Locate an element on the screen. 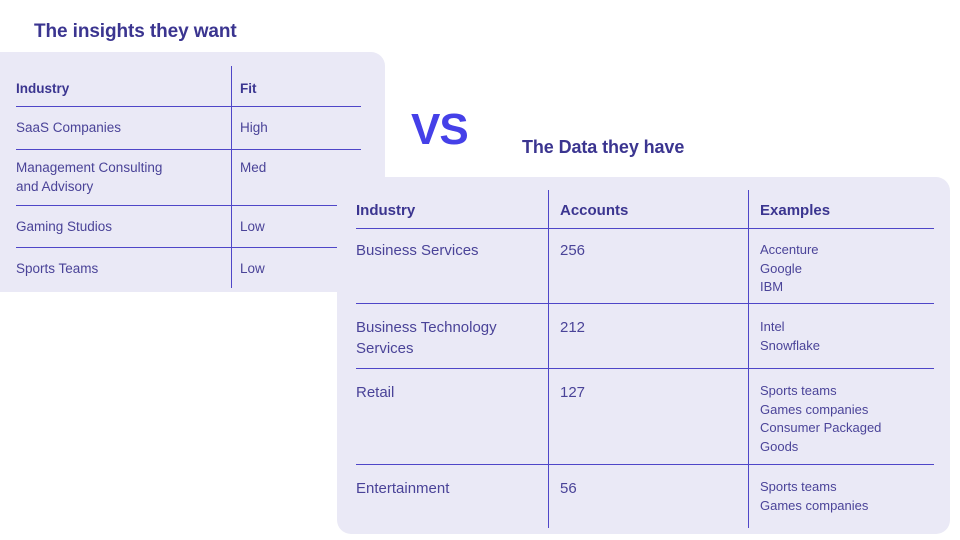 This screenshot has height=540, width=960. insights-cell-industry: Gaming Studios is located at coordinates (64, 226).